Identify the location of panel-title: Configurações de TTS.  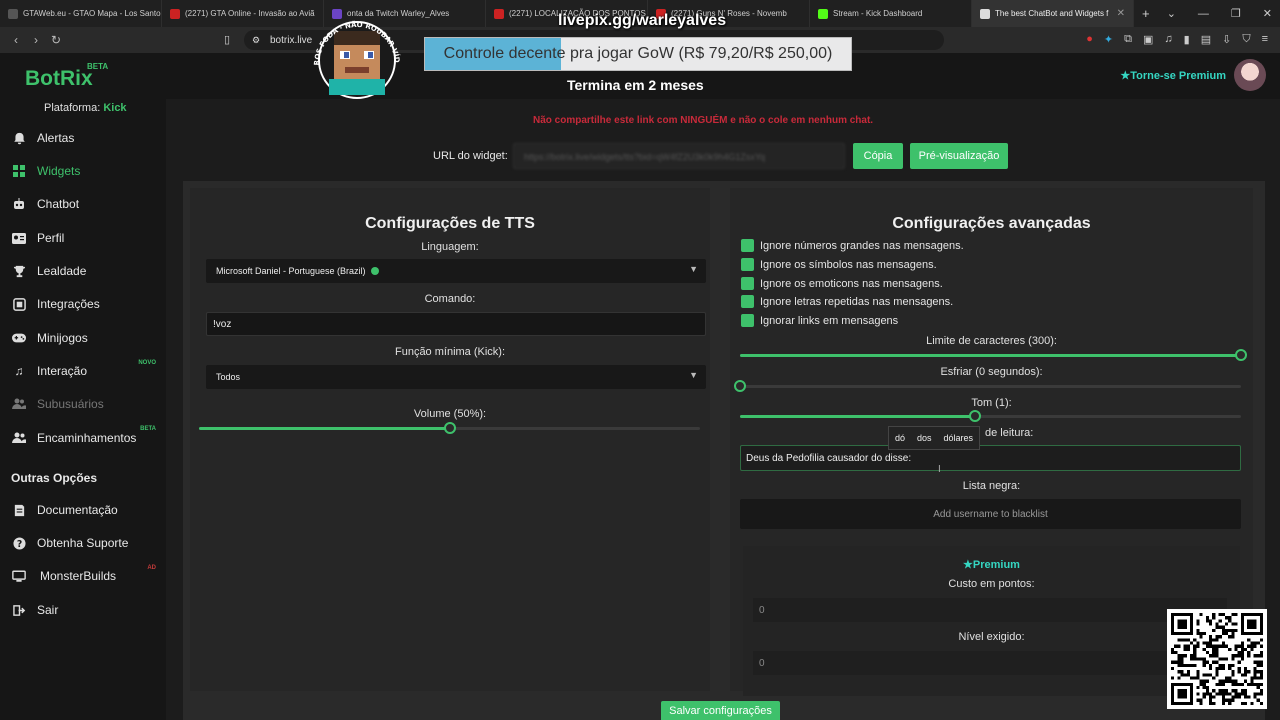
(450, 223).